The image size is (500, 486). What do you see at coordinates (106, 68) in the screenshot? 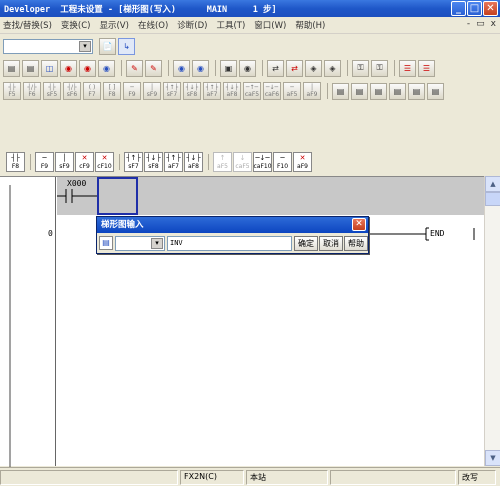
I see `find-instruction-icon: ◉` at bounding box center [106, 68].